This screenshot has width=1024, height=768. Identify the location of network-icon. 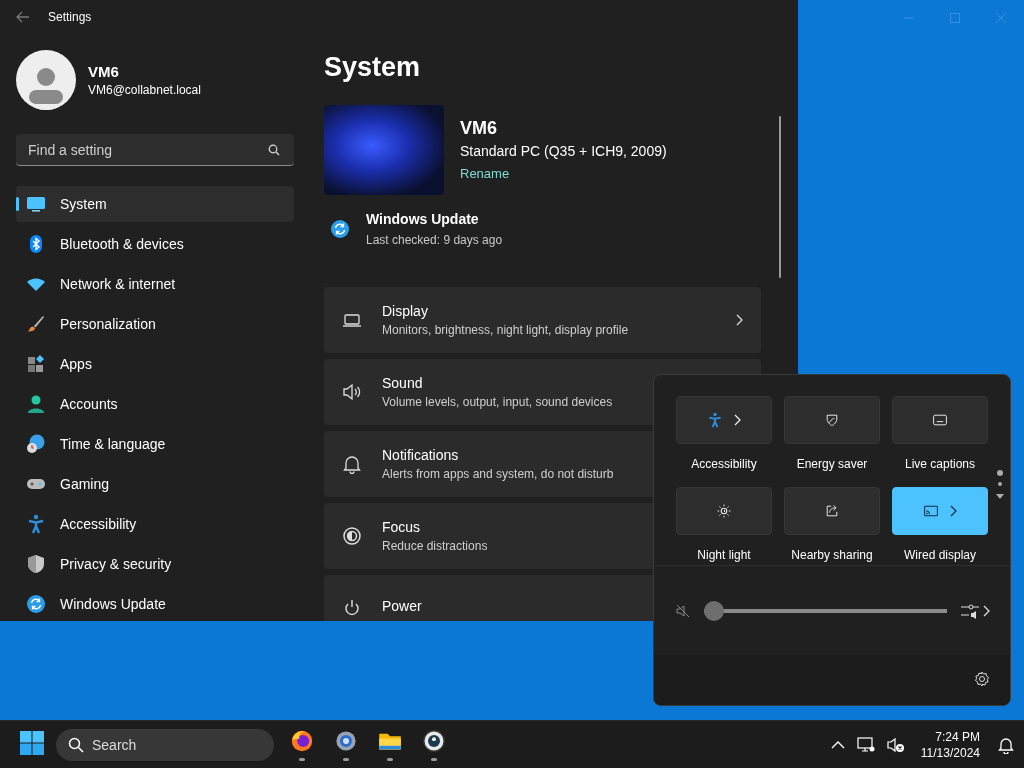
(865, 744).